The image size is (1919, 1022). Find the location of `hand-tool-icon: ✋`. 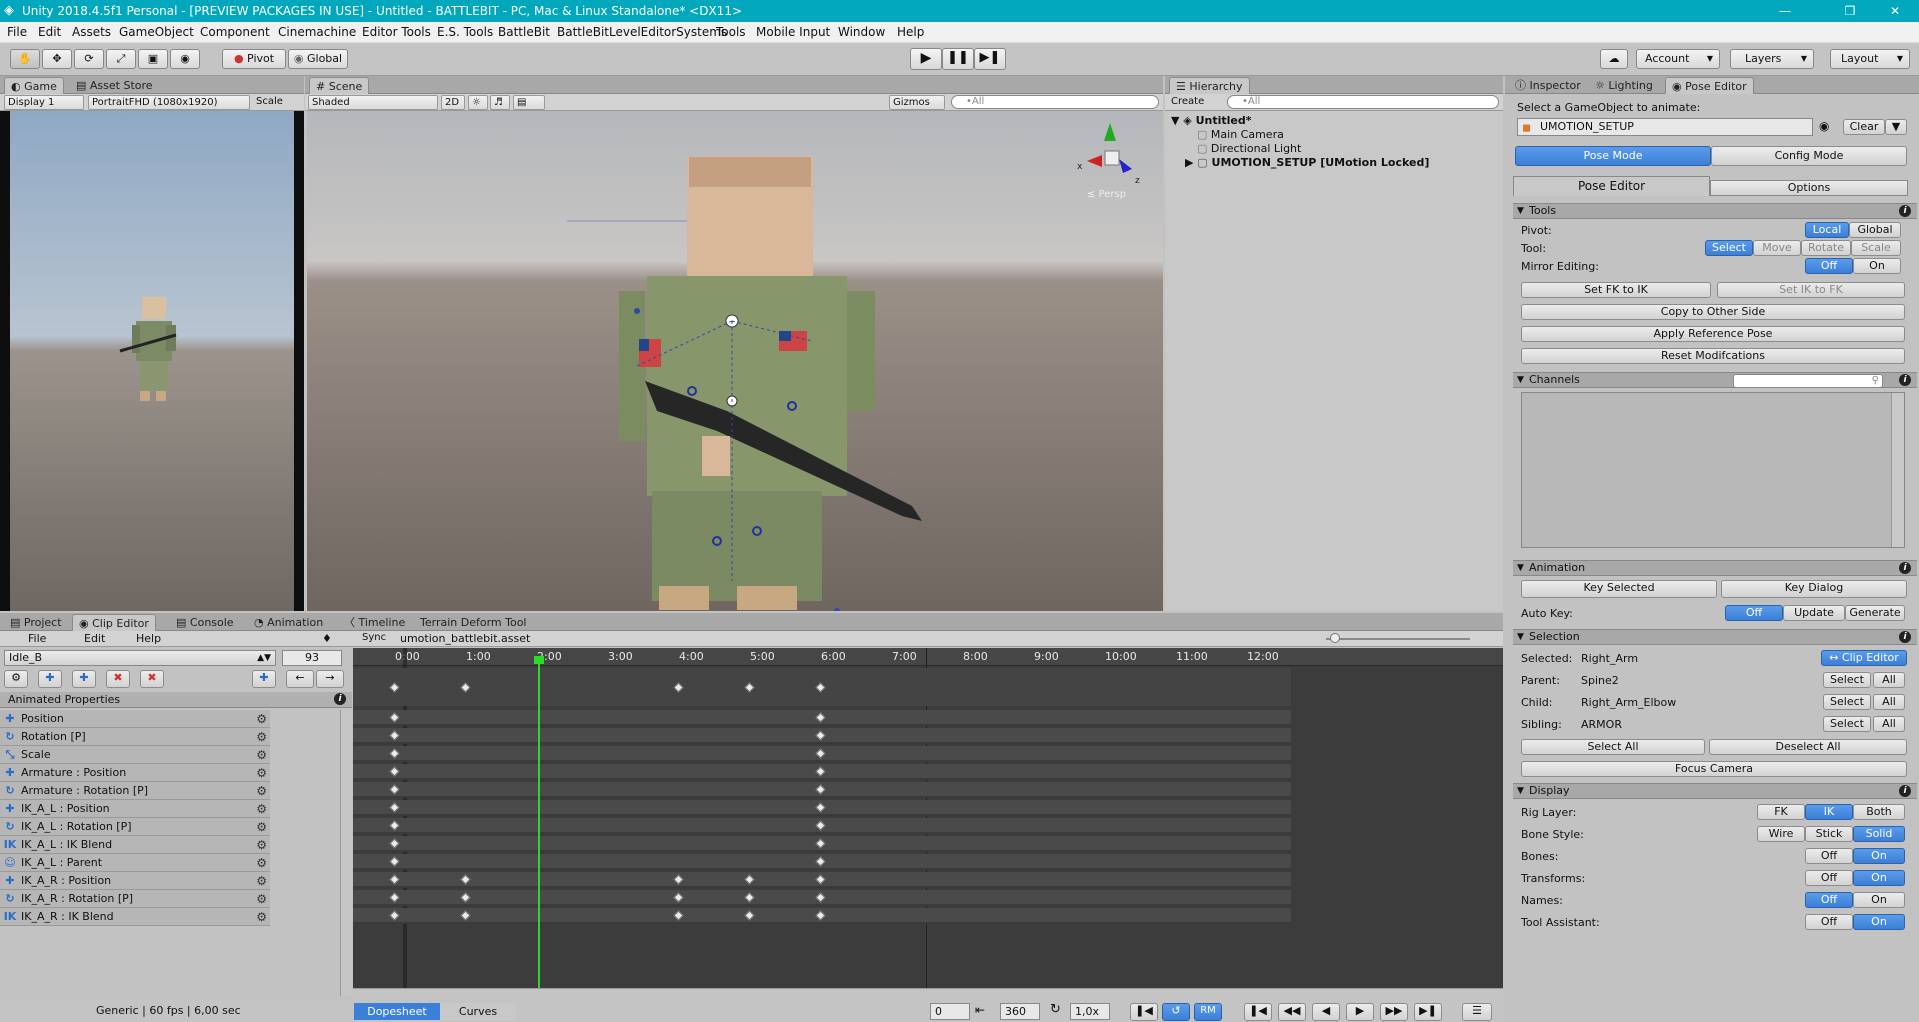

hand-tool-icon: ✋ is located at coordinates (25, 59).